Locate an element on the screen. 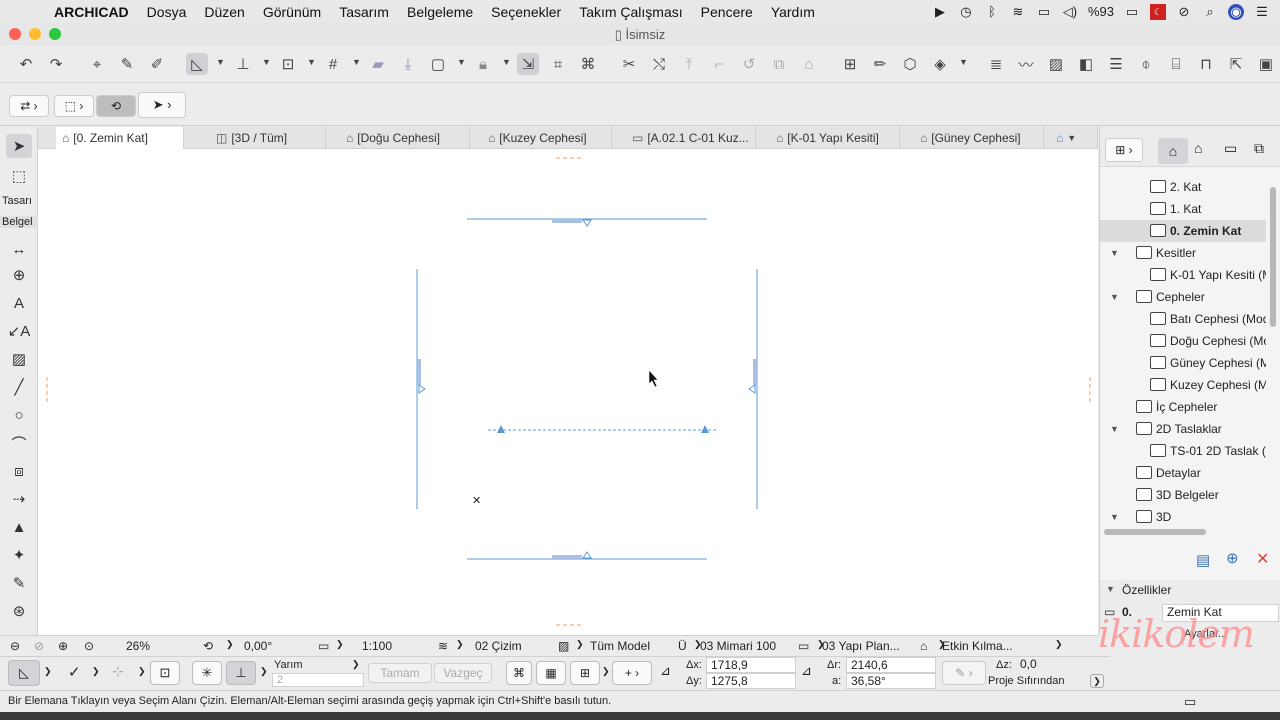  relative-construction-icon: ⊡ is located at coordinates (165, 673).